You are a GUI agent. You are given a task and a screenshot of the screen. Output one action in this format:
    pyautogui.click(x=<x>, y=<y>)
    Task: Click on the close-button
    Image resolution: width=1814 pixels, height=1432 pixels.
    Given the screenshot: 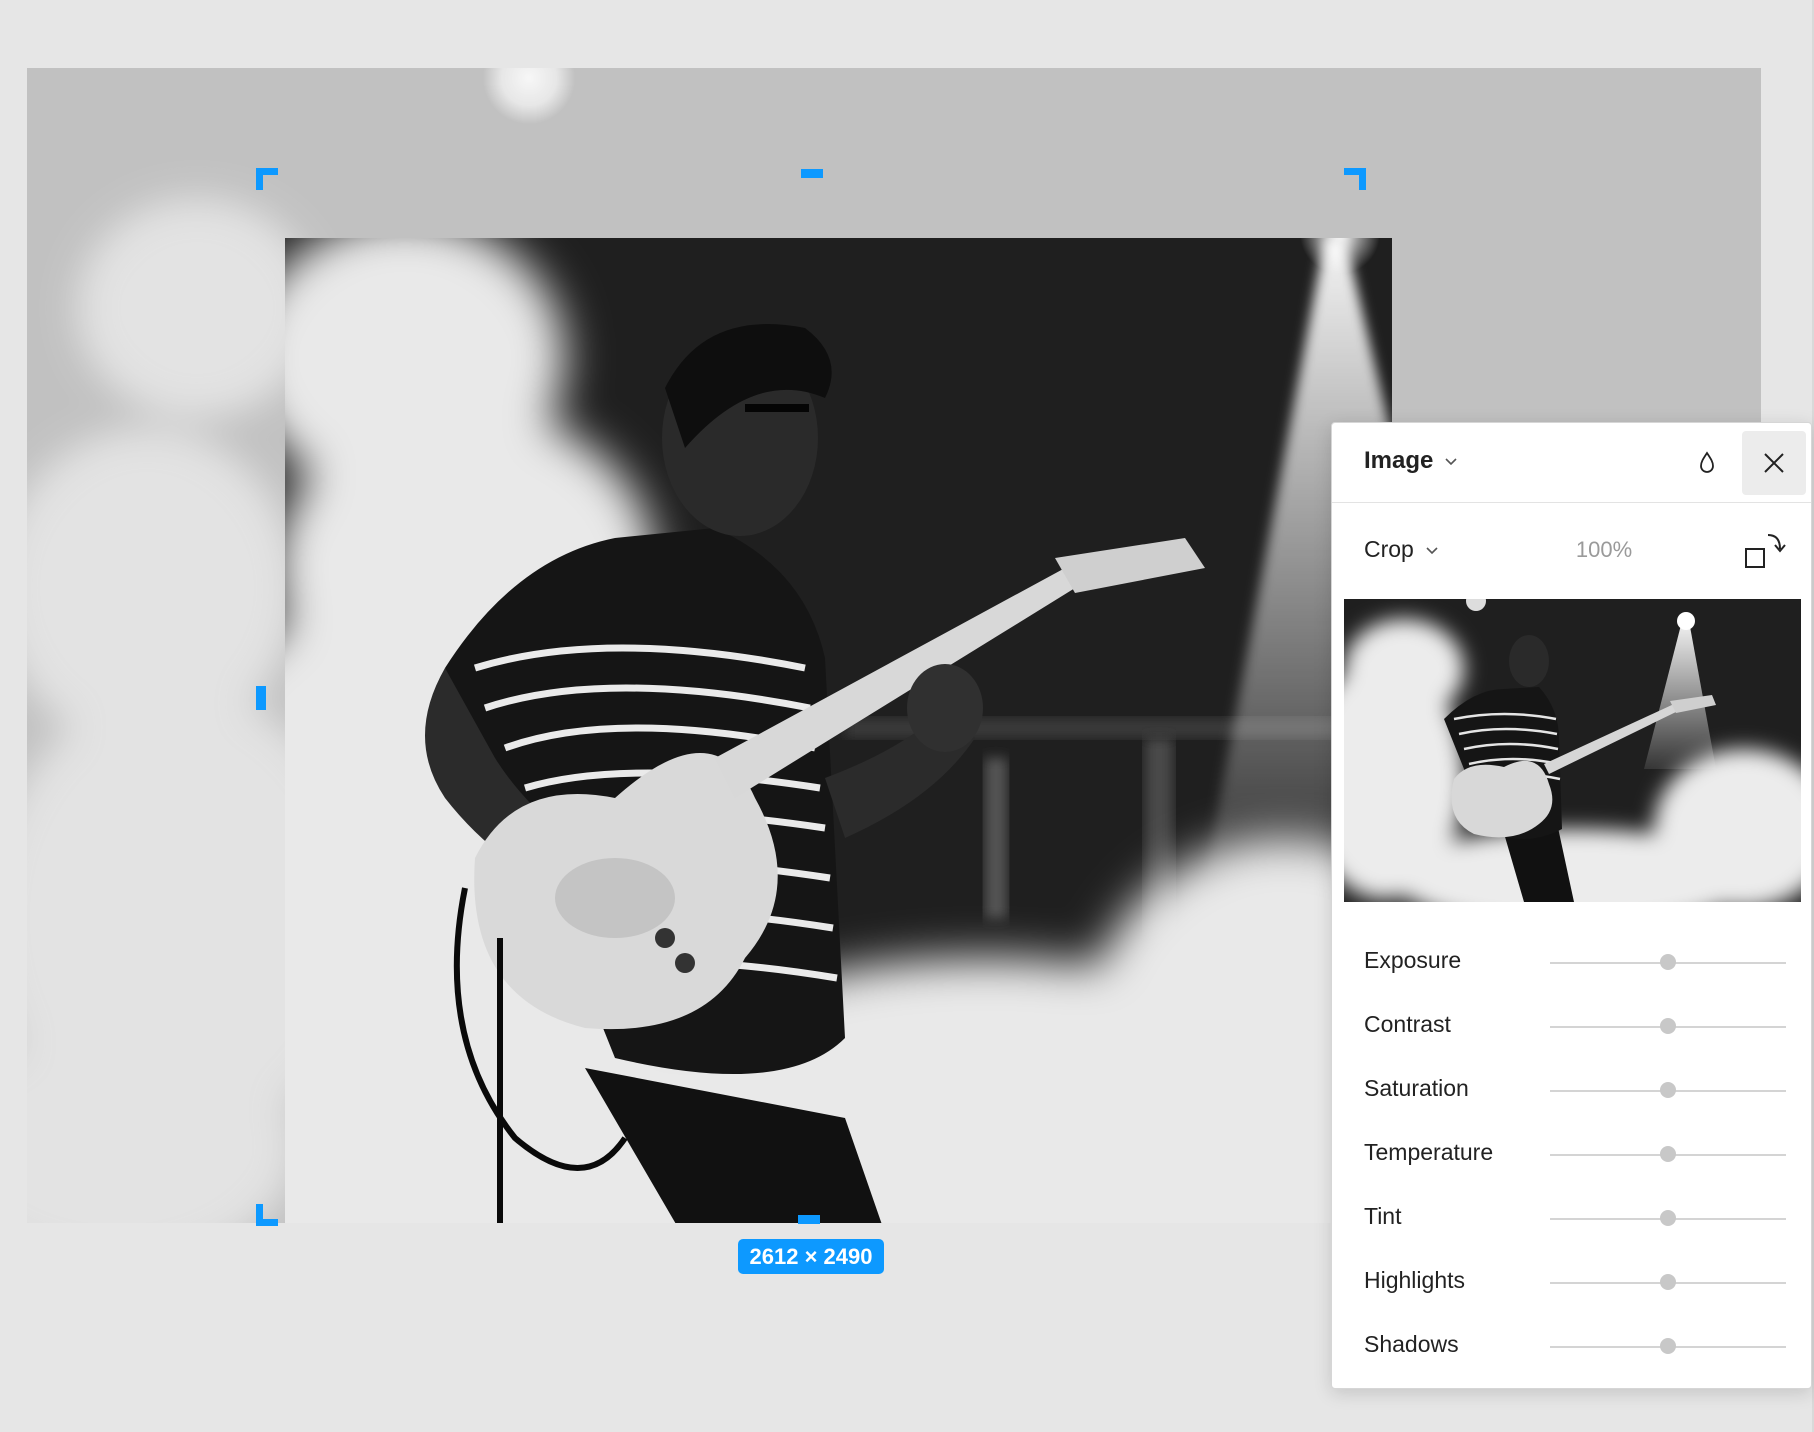 What is the action you would take?
    pyautogui.click(x=1774, y=463)
    